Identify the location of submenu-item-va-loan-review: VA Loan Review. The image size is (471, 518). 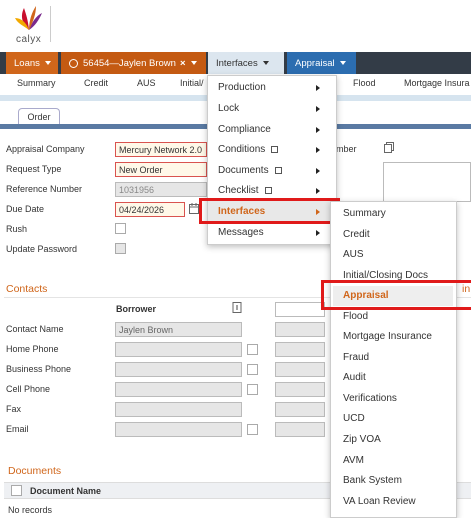
(379, 501).